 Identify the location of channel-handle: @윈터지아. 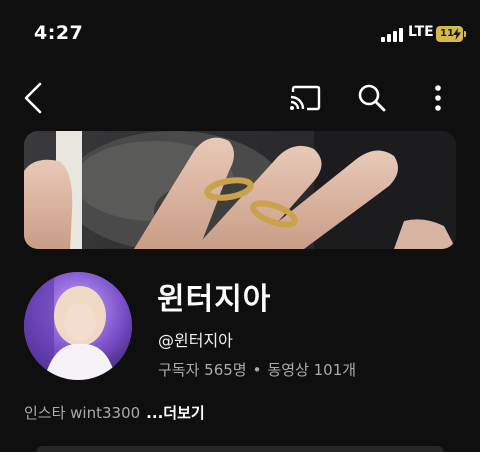
(195, 340).